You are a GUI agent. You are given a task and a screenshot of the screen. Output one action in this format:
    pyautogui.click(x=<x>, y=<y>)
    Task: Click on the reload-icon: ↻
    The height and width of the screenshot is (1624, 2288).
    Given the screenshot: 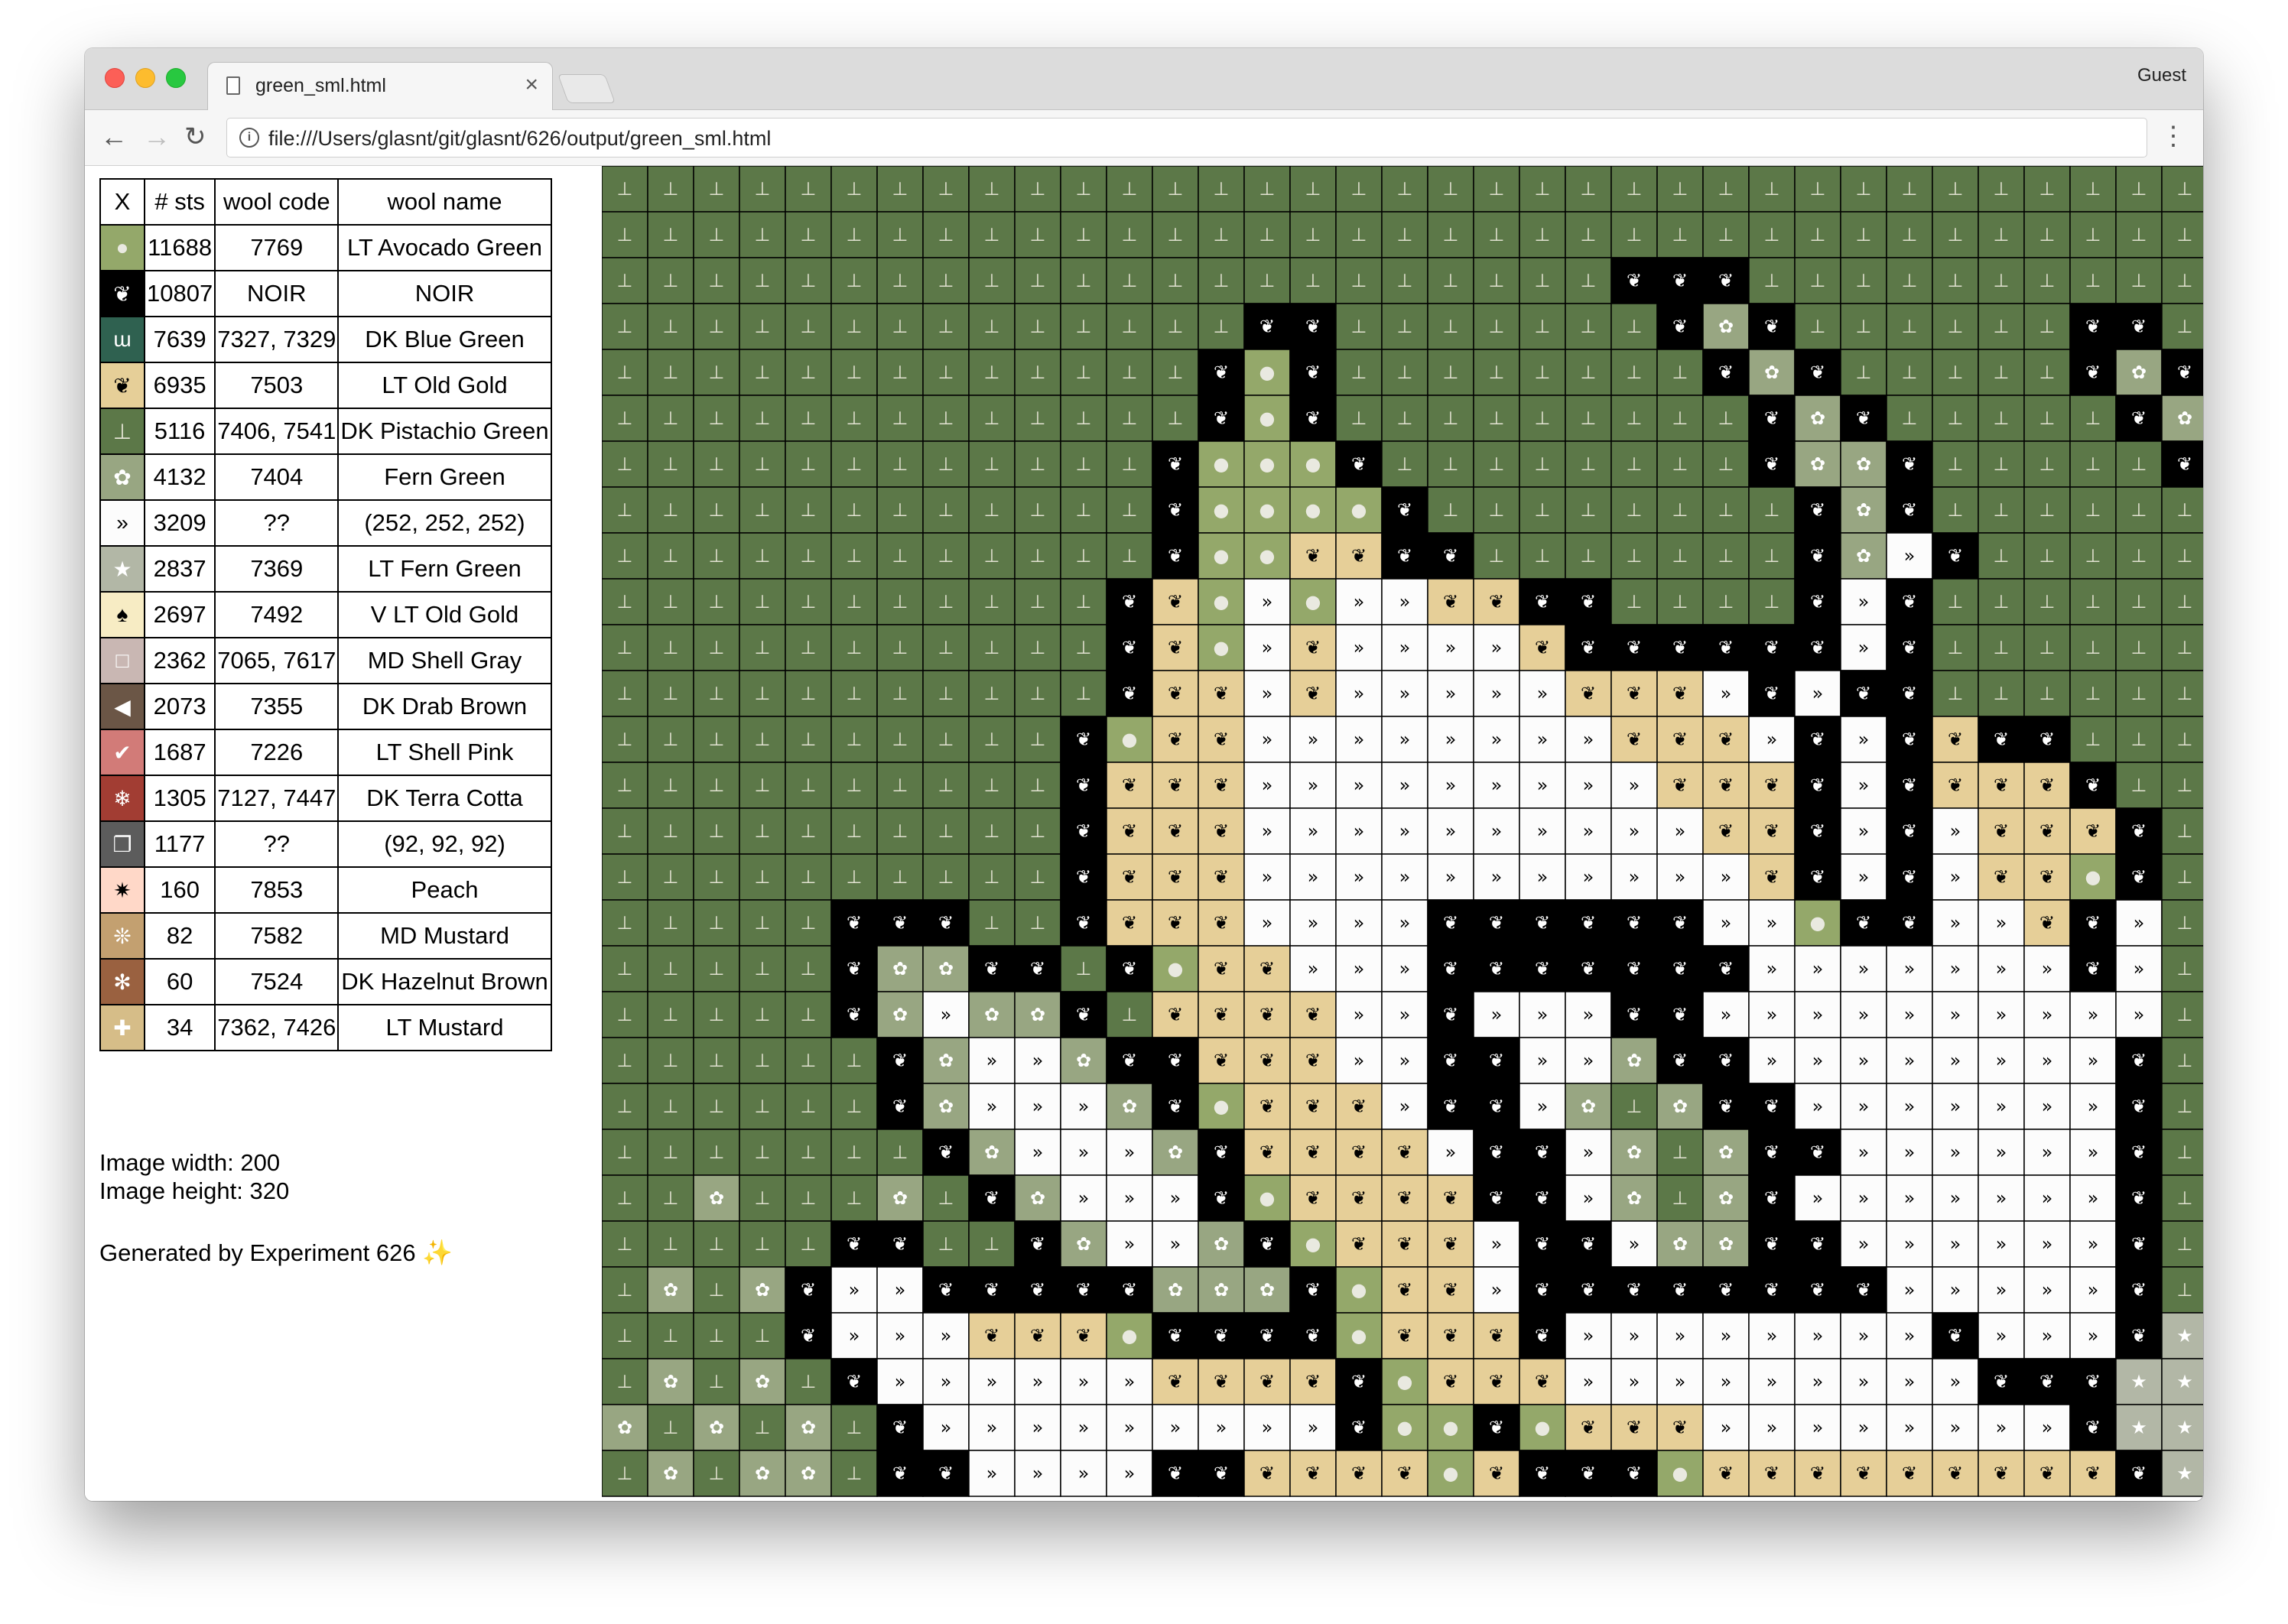 What is the action you would take?
    pyautogui.click(x=195, y=137)
    